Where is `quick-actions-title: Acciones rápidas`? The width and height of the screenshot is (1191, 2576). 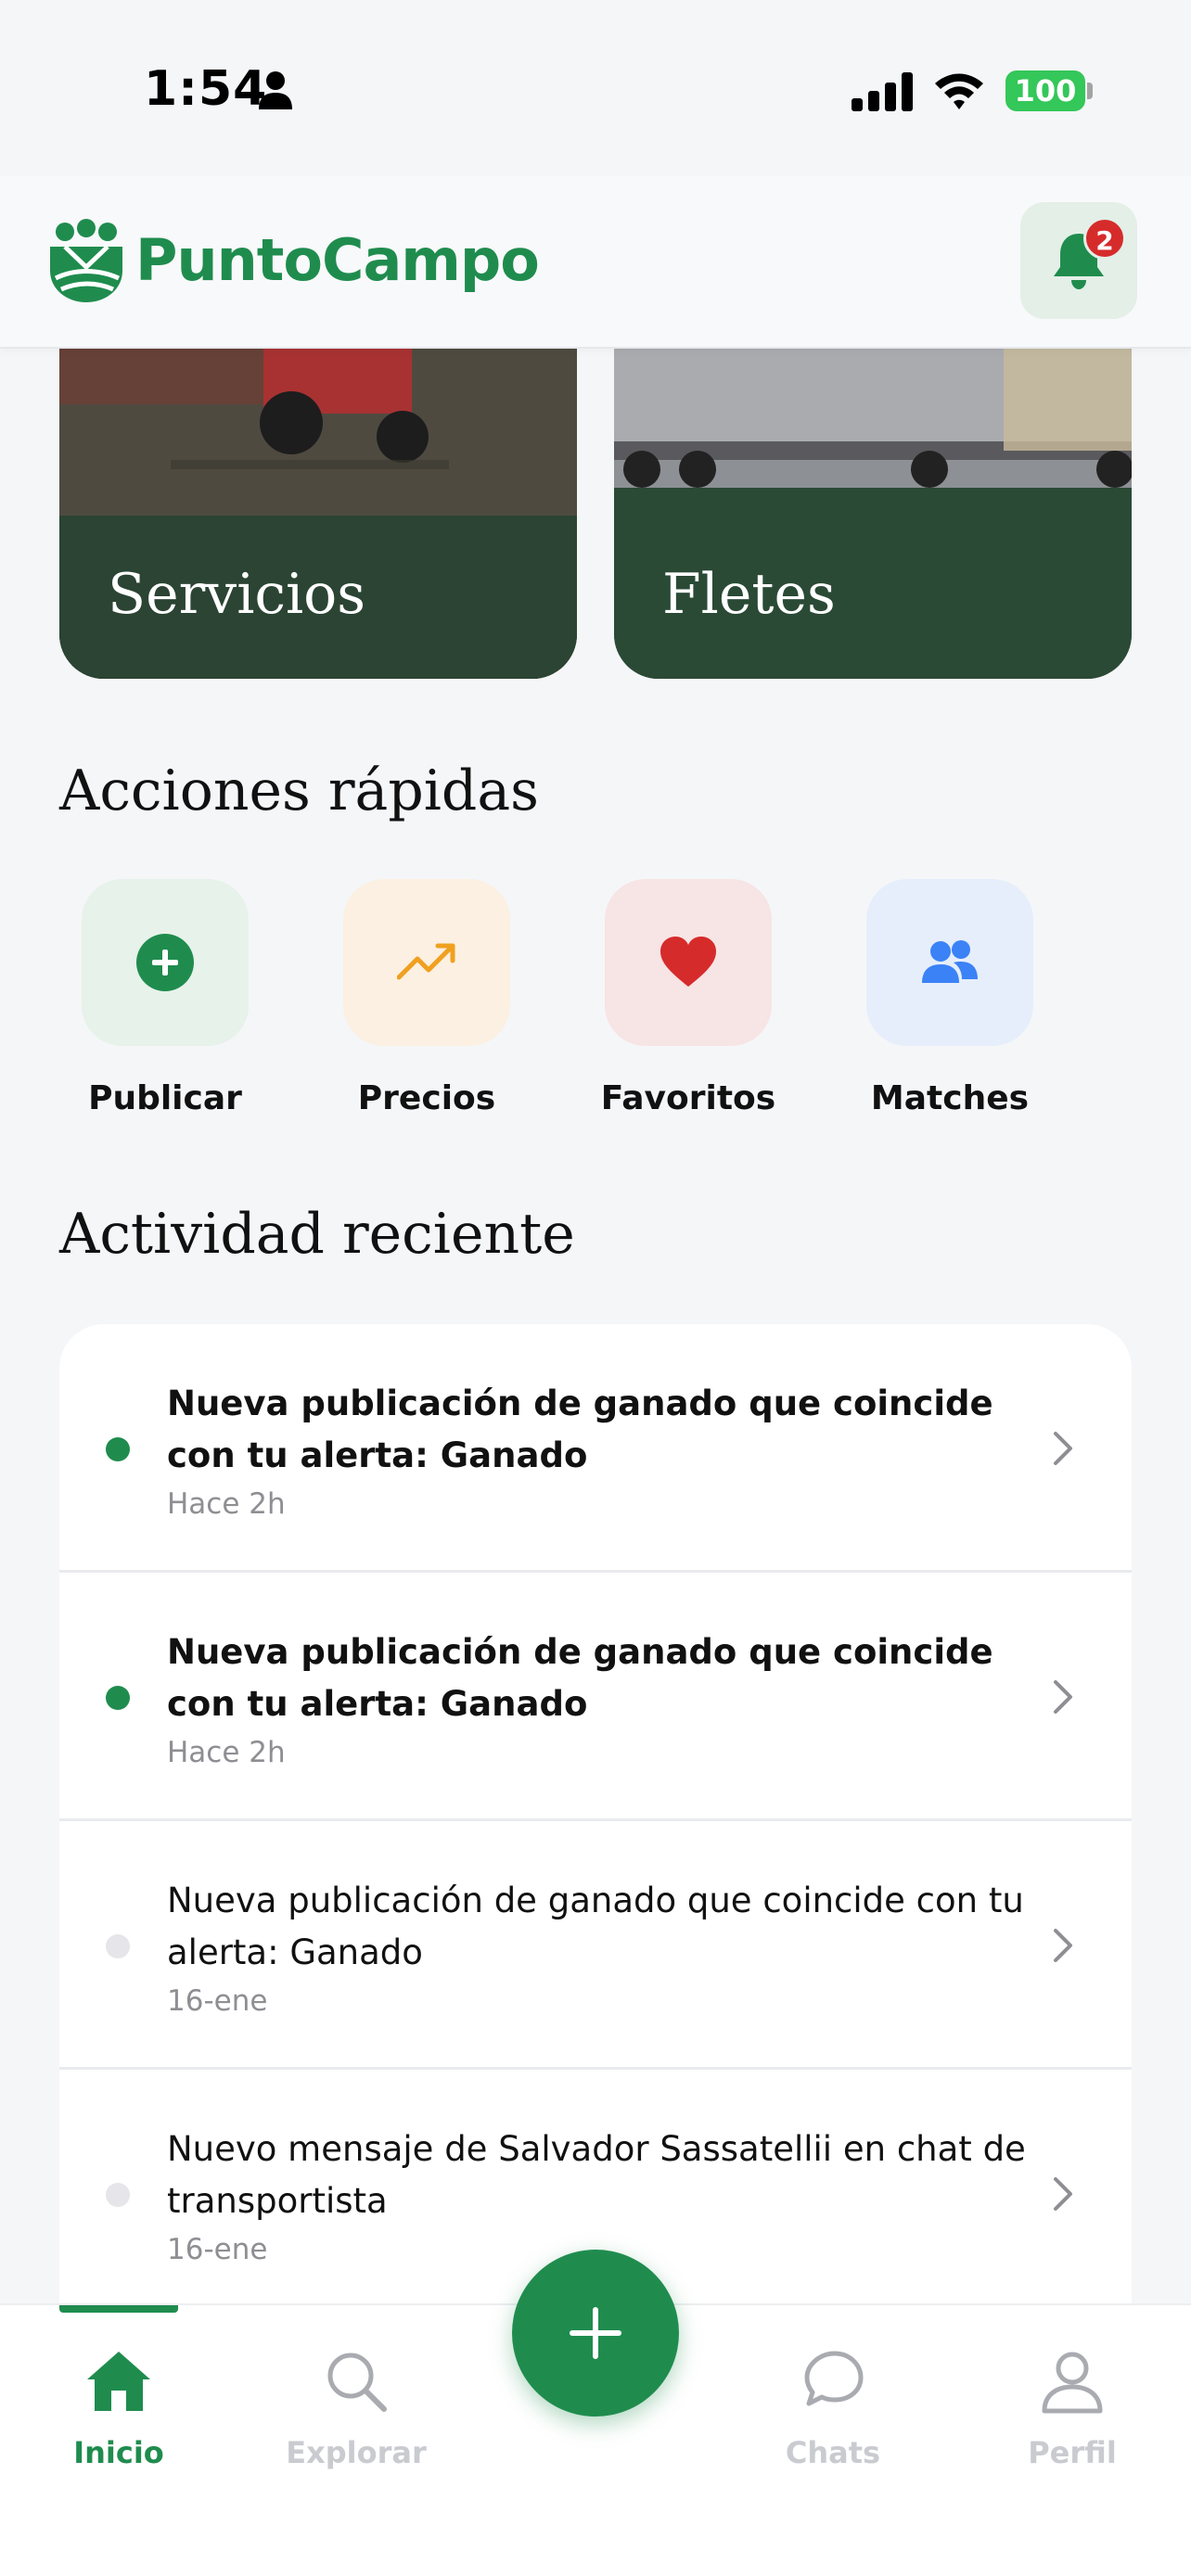 quick-actions-title: Acciones rápidas is located at coordinates (299, 791).